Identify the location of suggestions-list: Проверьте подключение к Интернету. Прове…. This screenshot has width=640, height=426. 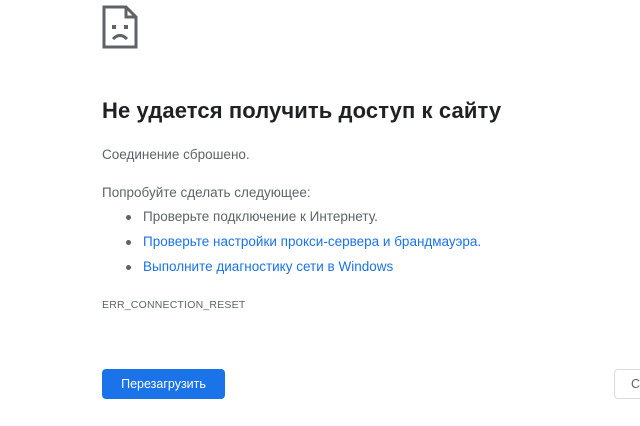
(291, 245).